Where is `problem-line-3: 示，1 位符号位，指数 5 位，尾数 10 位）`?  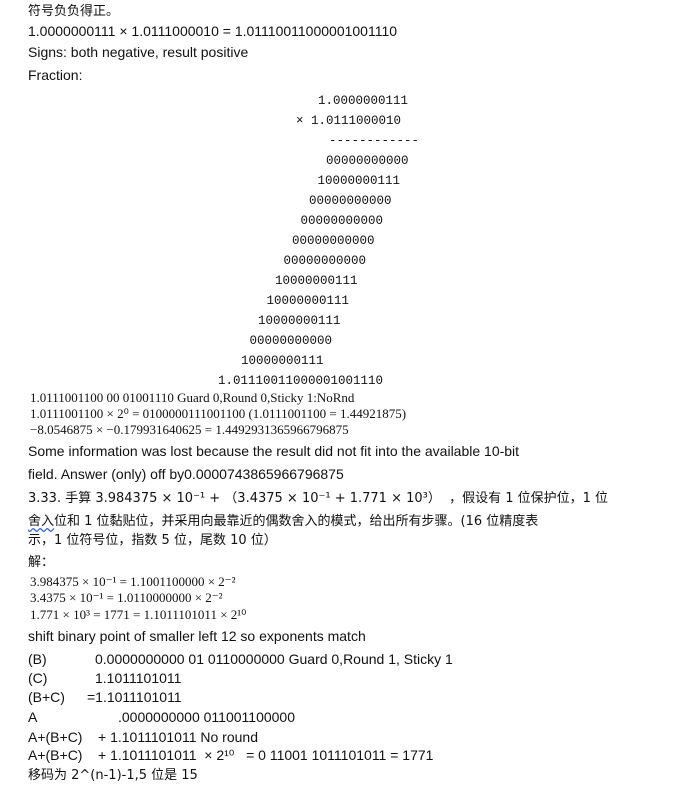
problem-line-3: 示，1 位符号位，指数 5 位，尾数 10 位） is located at coordinates (152, 540).